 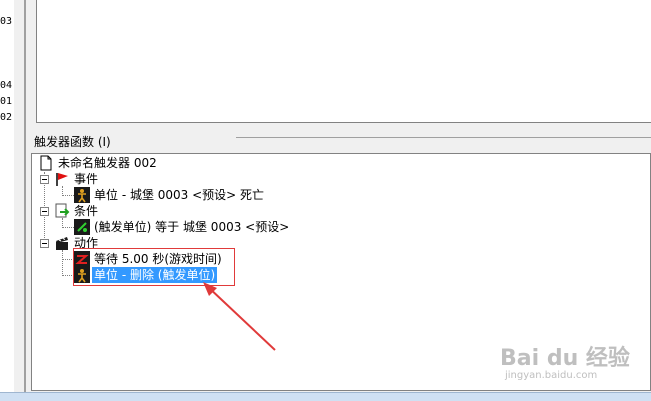 What do you see at coordinates (107, 163) in the screenshot?
I see `tree-root-label: 未命名触发器 002` at bounding box center [107, 163].